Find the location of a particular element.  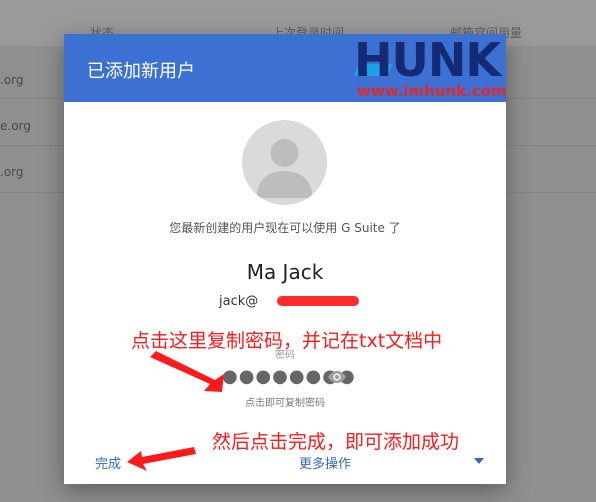

arrow-to-password is located at coordinates (187, 371).